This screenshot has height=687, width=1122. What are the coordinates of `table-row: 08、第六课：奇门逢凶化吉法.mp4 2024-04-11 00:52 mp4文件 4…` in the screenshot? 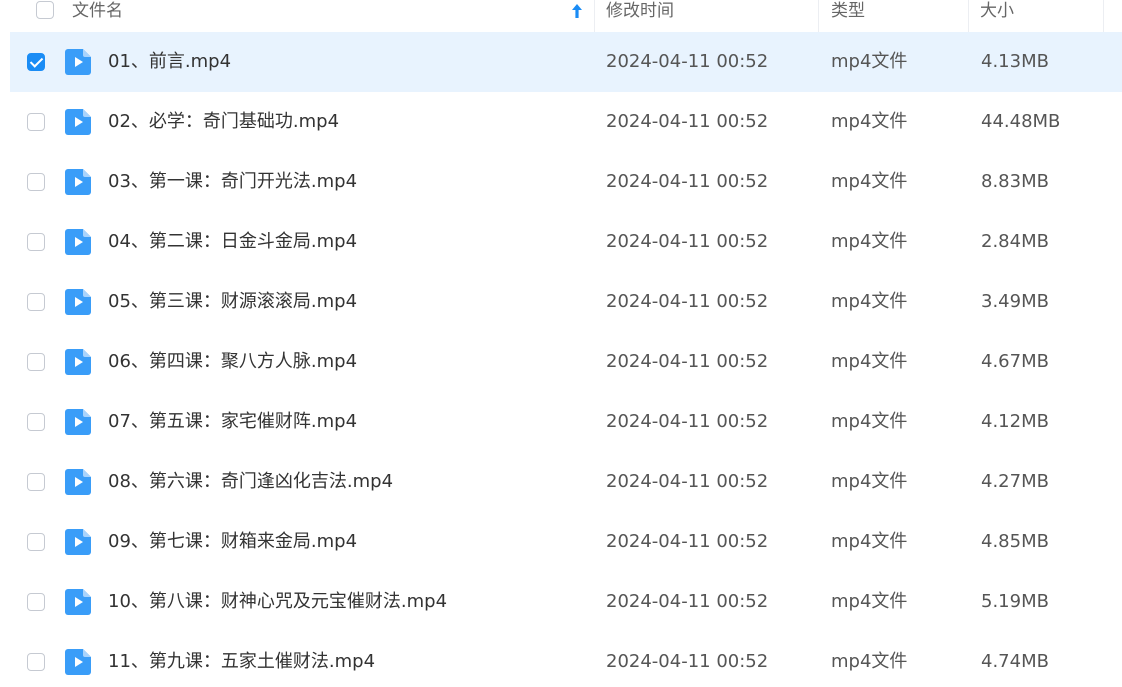 It's located at (566, 482).